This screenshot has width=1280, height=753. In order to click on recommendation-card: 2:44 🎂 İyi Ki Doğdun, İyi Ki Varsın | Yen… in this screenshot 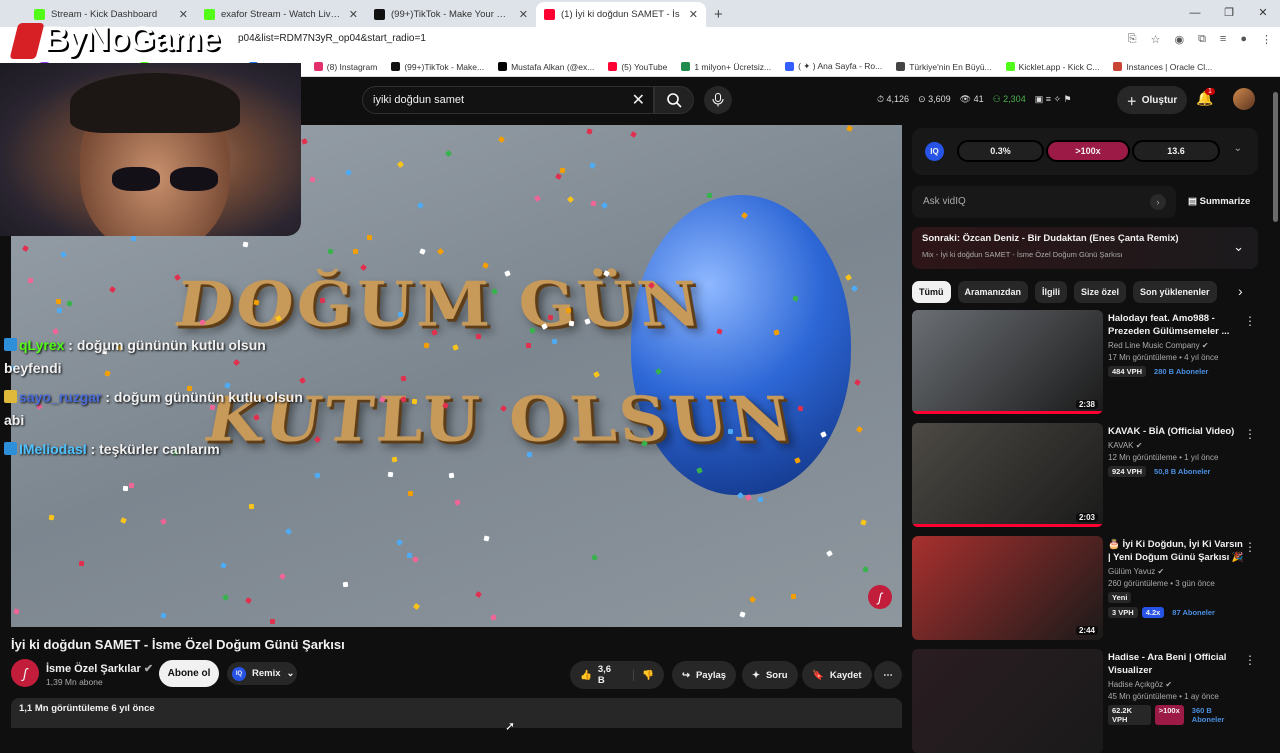, I will do `click(1085, 588)`.